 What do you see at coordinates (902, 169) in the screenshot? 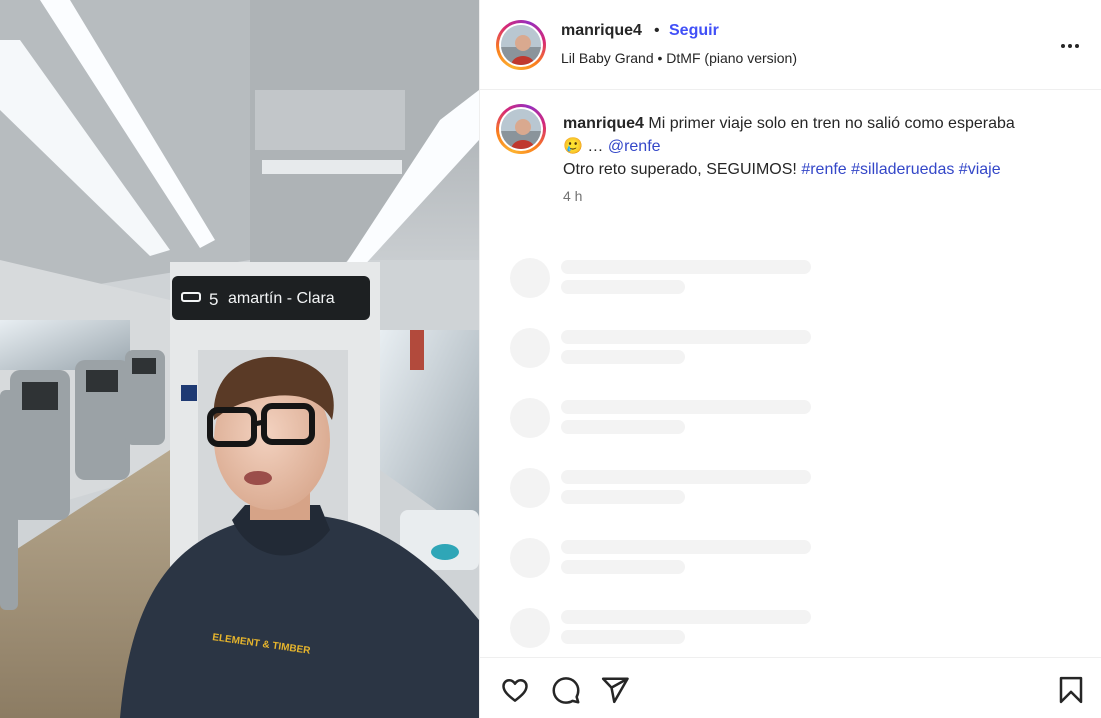
I see `hashtag-link: #silladeruedas` at bounding box center [902, 169].